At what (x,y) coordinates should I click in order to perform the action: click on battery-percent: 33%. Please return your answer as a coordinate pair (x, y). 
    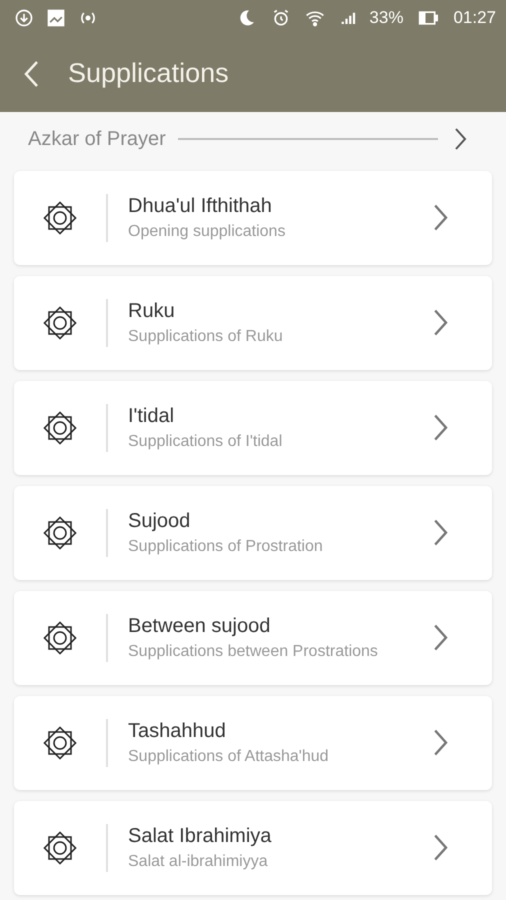
    Looking at the image, I should click on (386, 18).